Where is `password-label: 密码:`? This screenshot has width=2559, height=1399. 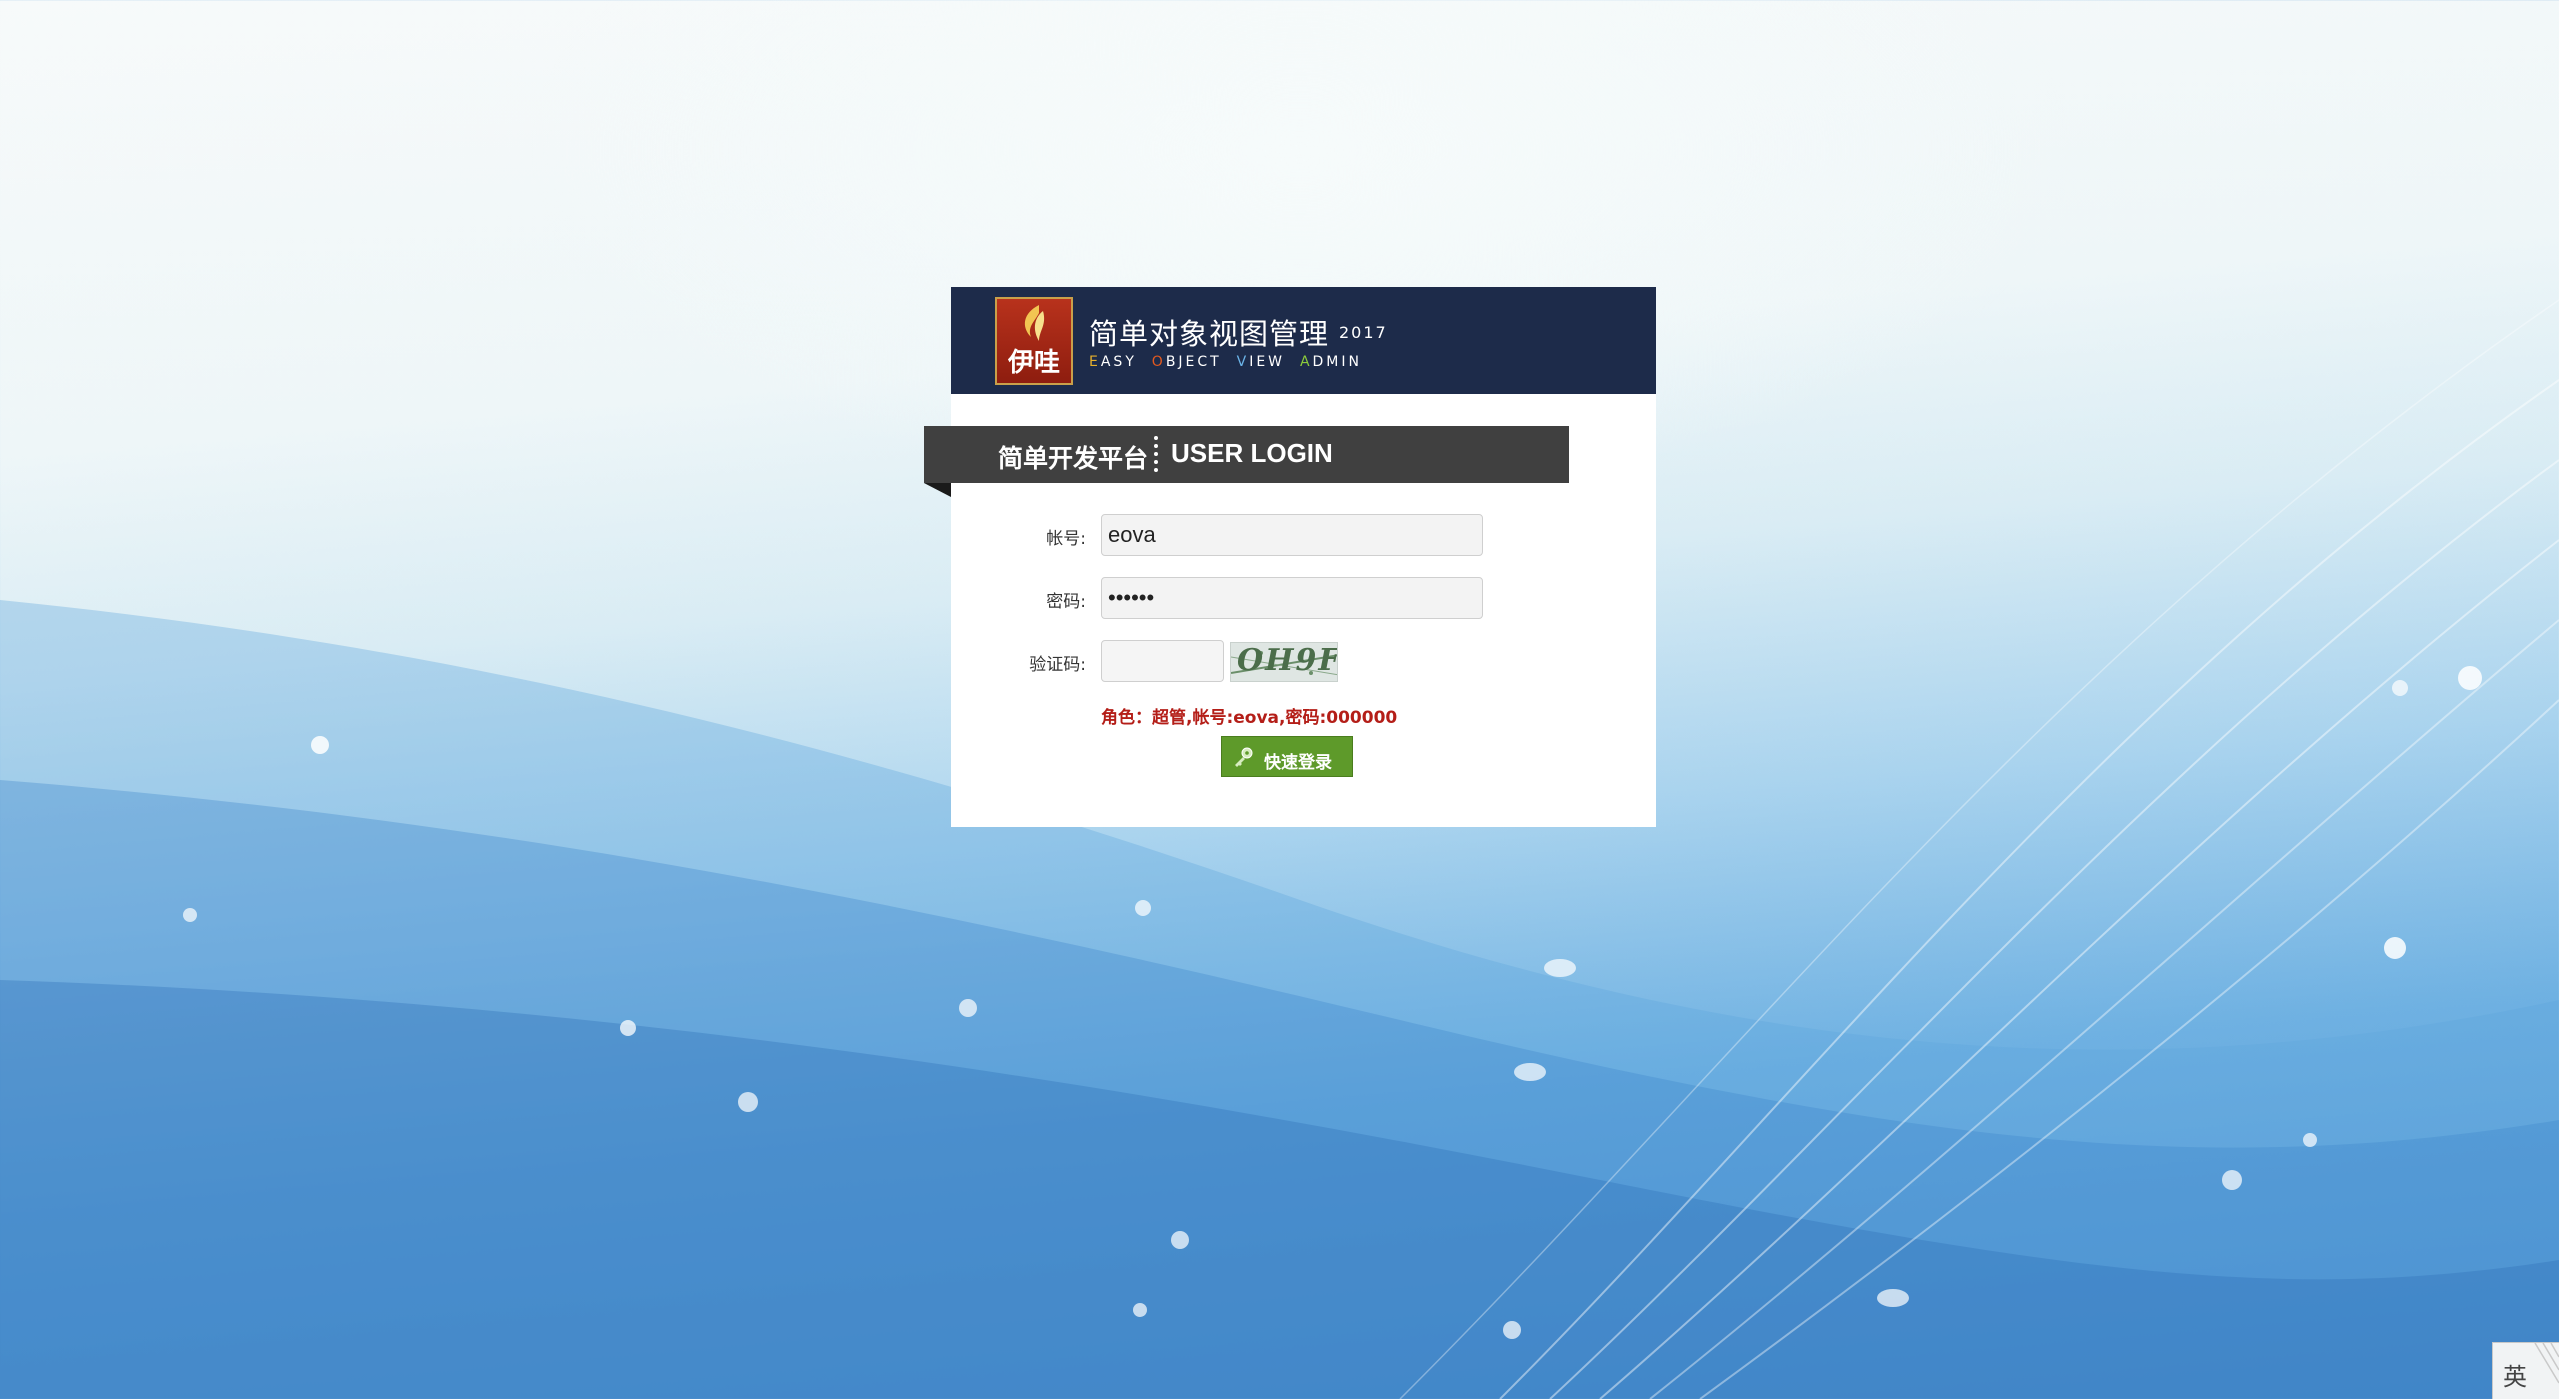
password-label: 密码: is located at coordinates (1066, 602).